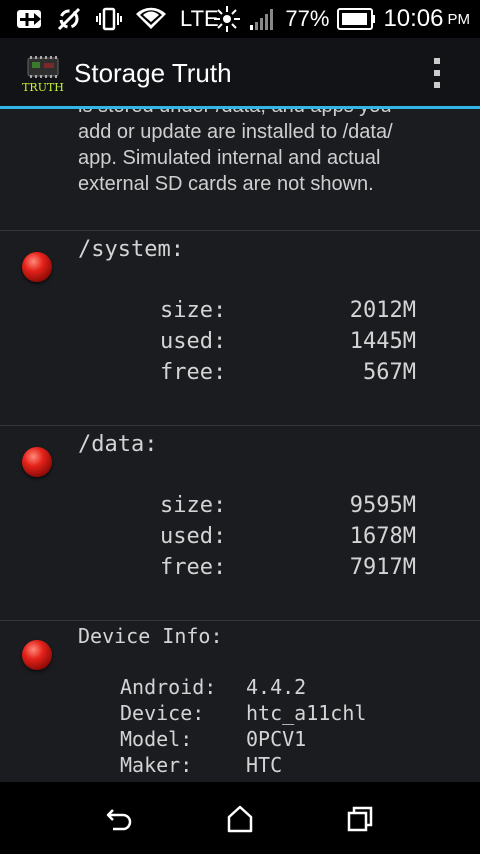 The image size is (480, 854). Describe the element at coordinates (156, 765) in the screenshot. I see `info-label: Maker:` at that location.